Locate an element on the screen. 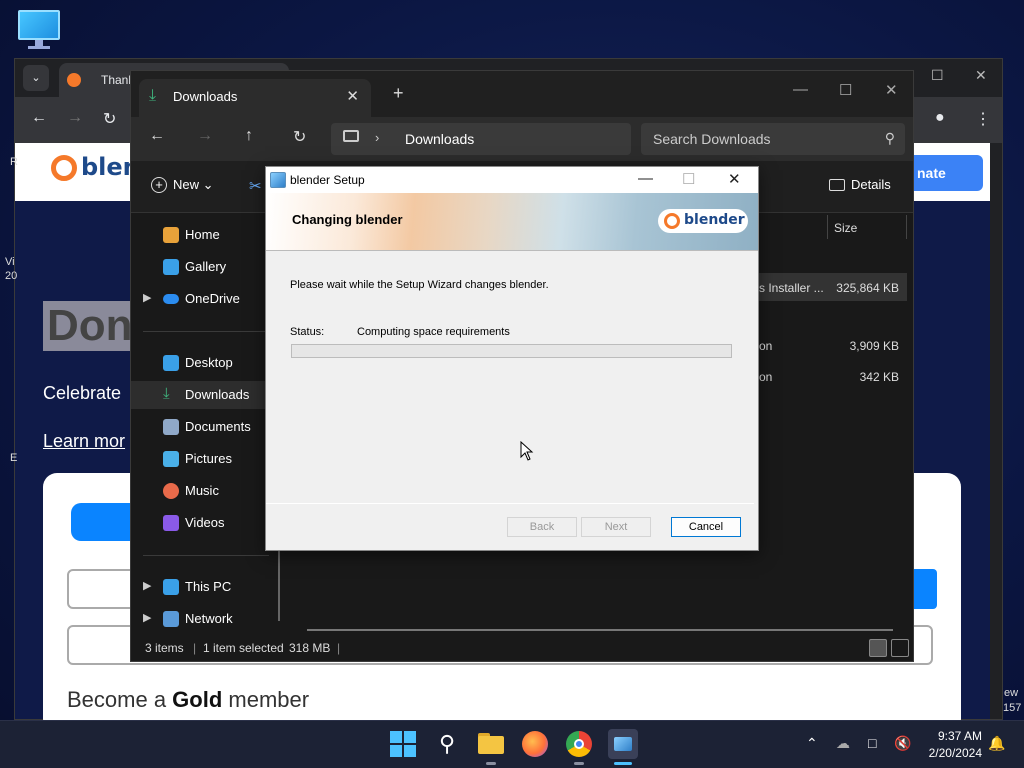 This screenshot has width=1024, height=768. refresh-icon: ↻ is located at coordinates (299, 137).